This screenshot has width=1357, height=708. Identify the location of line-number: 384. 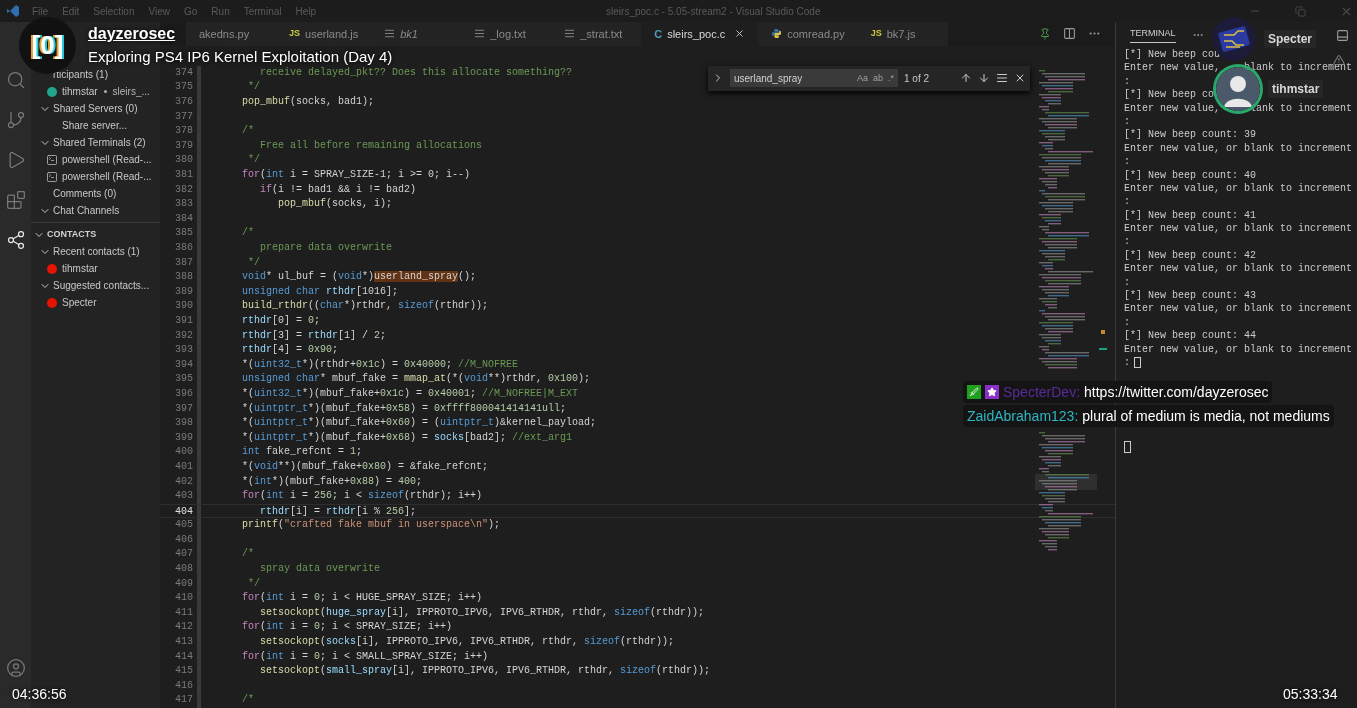
(183, 218).